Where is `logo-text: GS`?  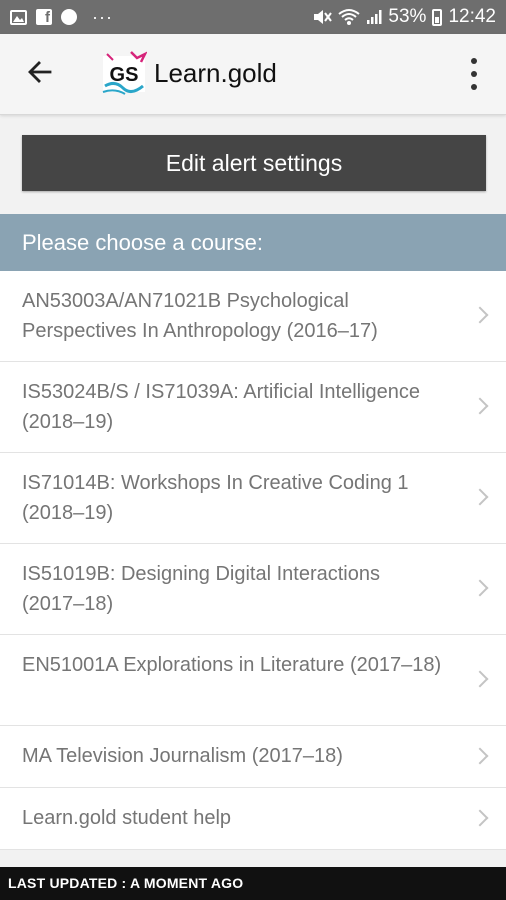 logo-text: GS is located at coordinates (124, 75).